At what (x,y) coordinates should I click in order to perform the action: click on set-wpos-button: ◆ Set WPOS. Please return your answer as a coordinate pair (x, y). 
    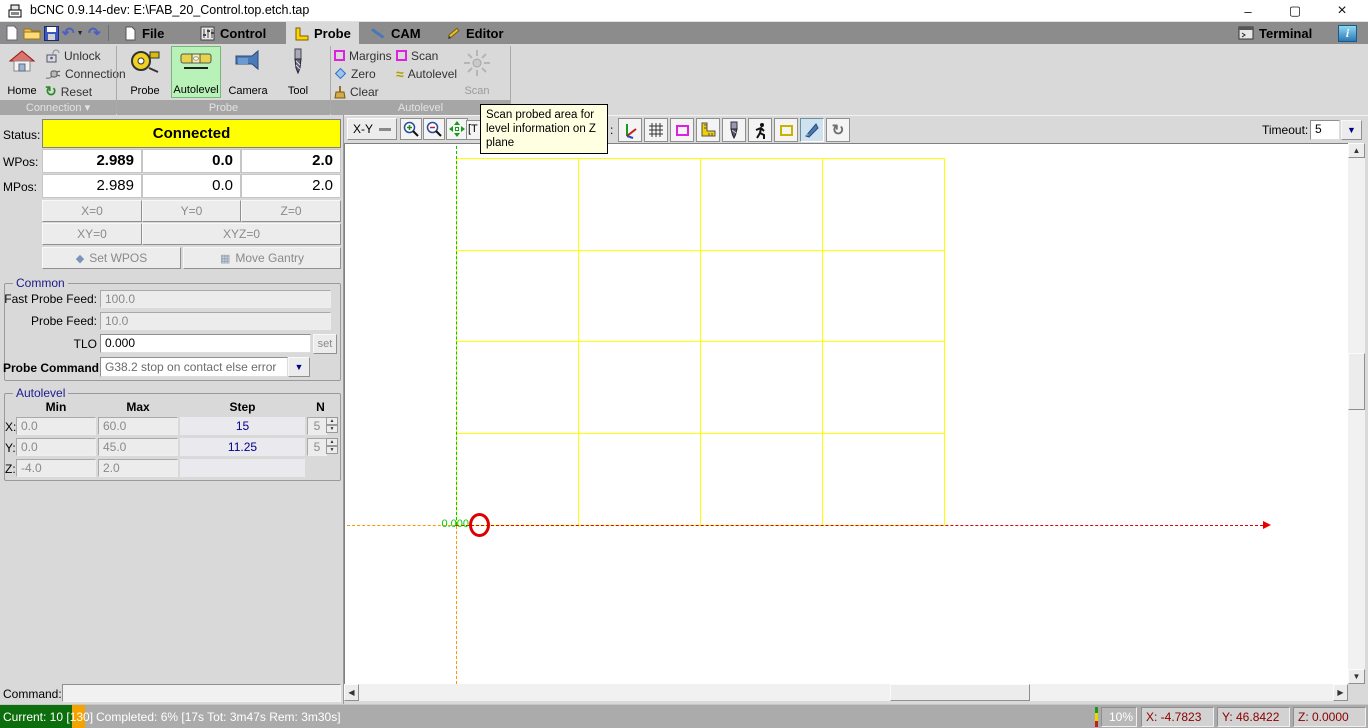
    Looking at the image, I should click on (111, 258).